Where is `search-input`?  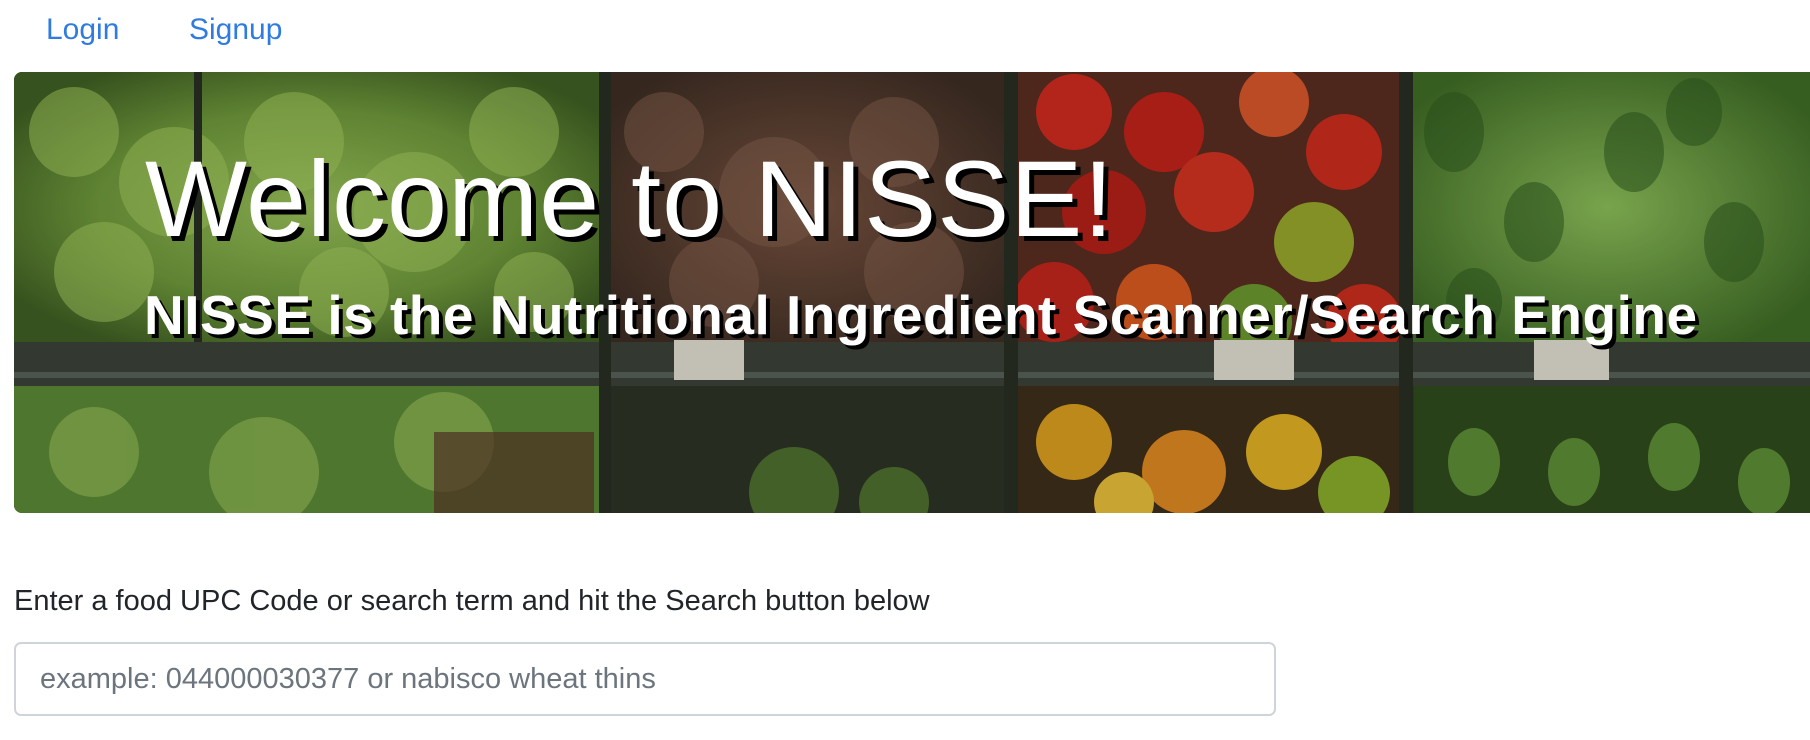
search-input is located at coordinates (645, 679).